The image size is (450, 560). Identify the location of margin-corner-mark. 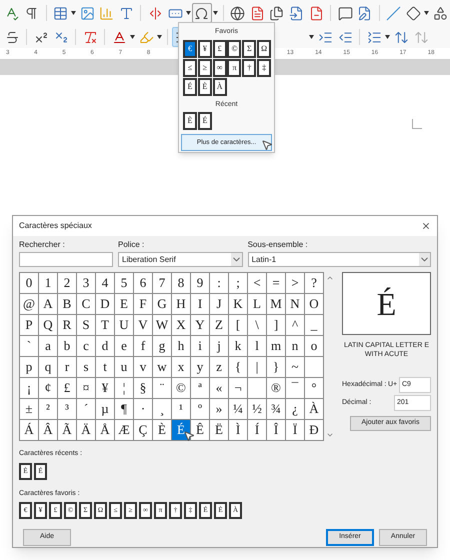
(417, 124).